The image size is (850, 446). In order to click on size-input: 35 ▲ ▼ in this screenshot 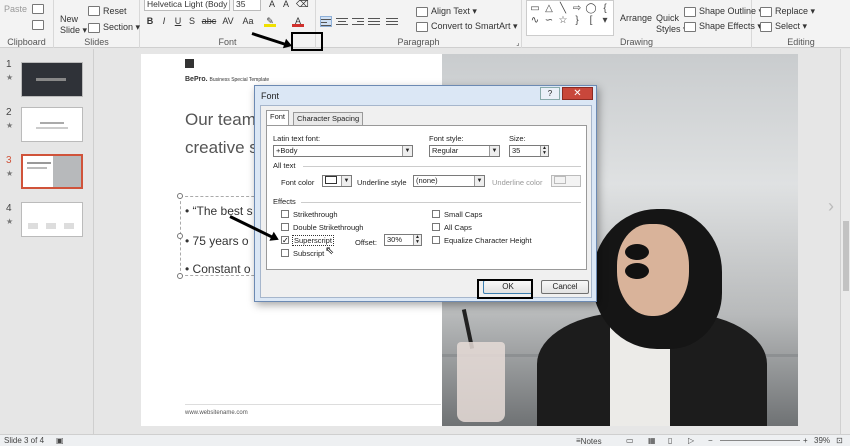, I will do `click(529, 151)`.